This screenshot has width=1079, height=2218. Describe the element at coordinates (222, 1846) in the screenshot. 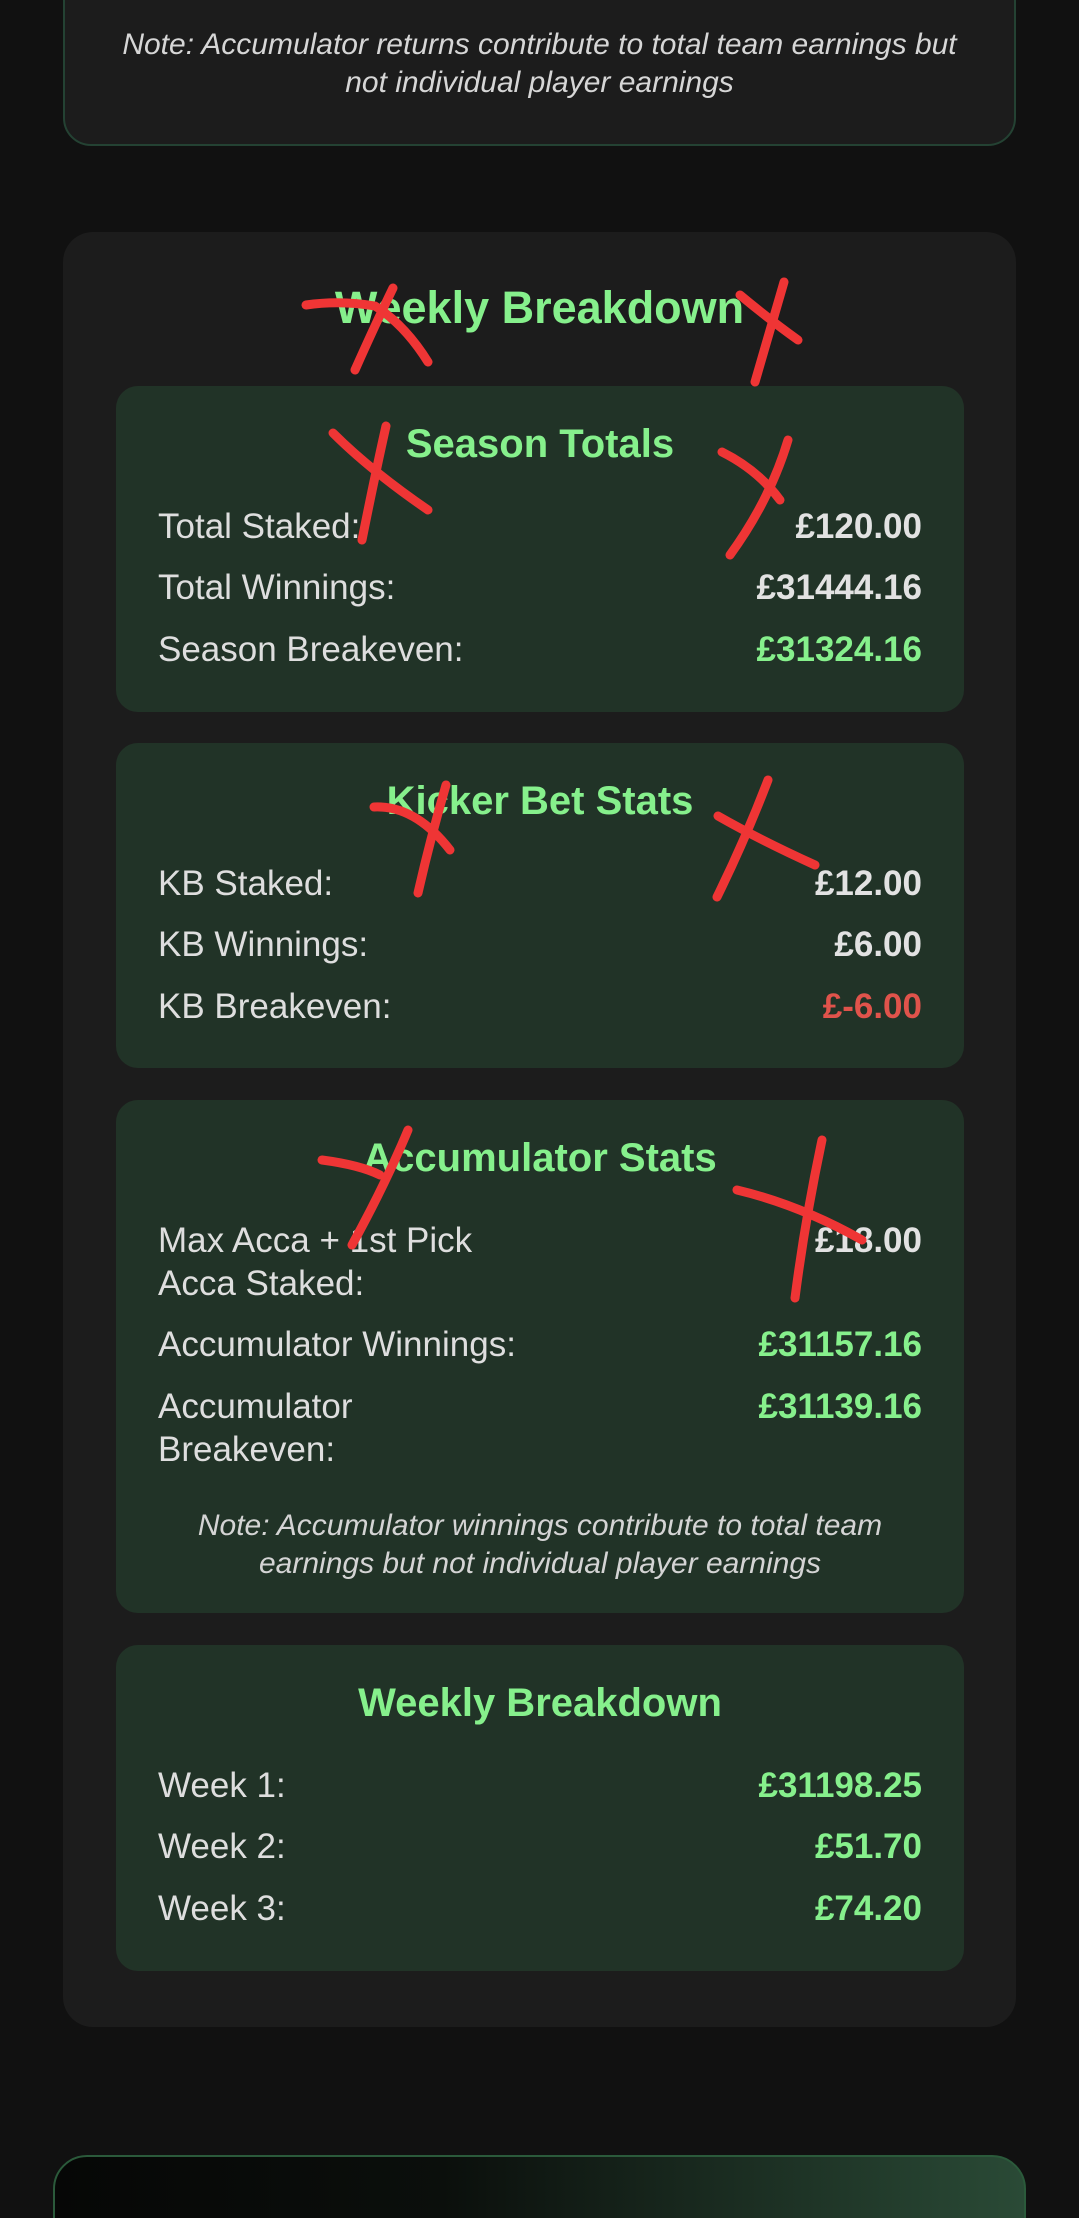

I see `week-2-label: Week 2:` at that location.